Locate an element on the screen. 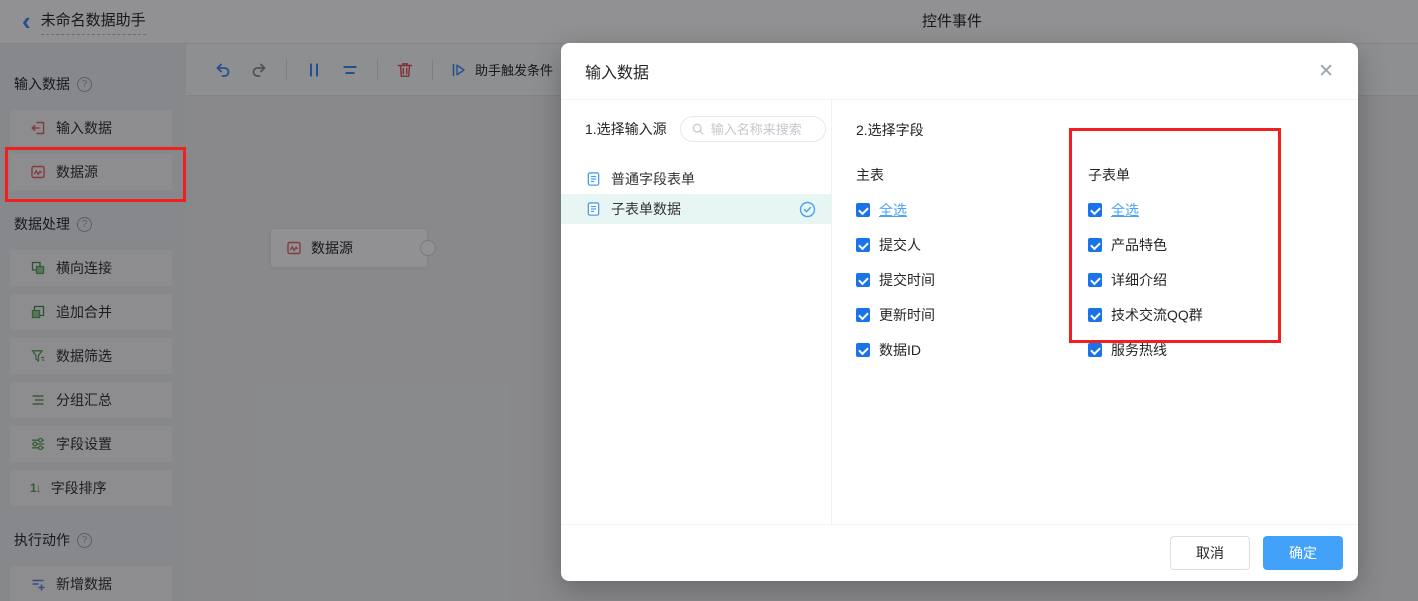  field-checkbox-row: 产品特色 is located at coordinates (1204, 245).